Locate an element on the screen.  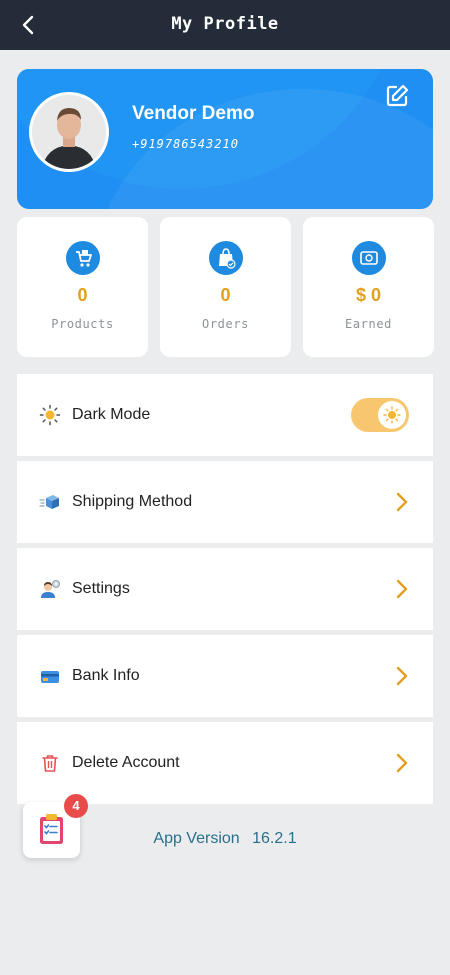
vendor-phone: +919786543210 is located at coordinates (185, 144).